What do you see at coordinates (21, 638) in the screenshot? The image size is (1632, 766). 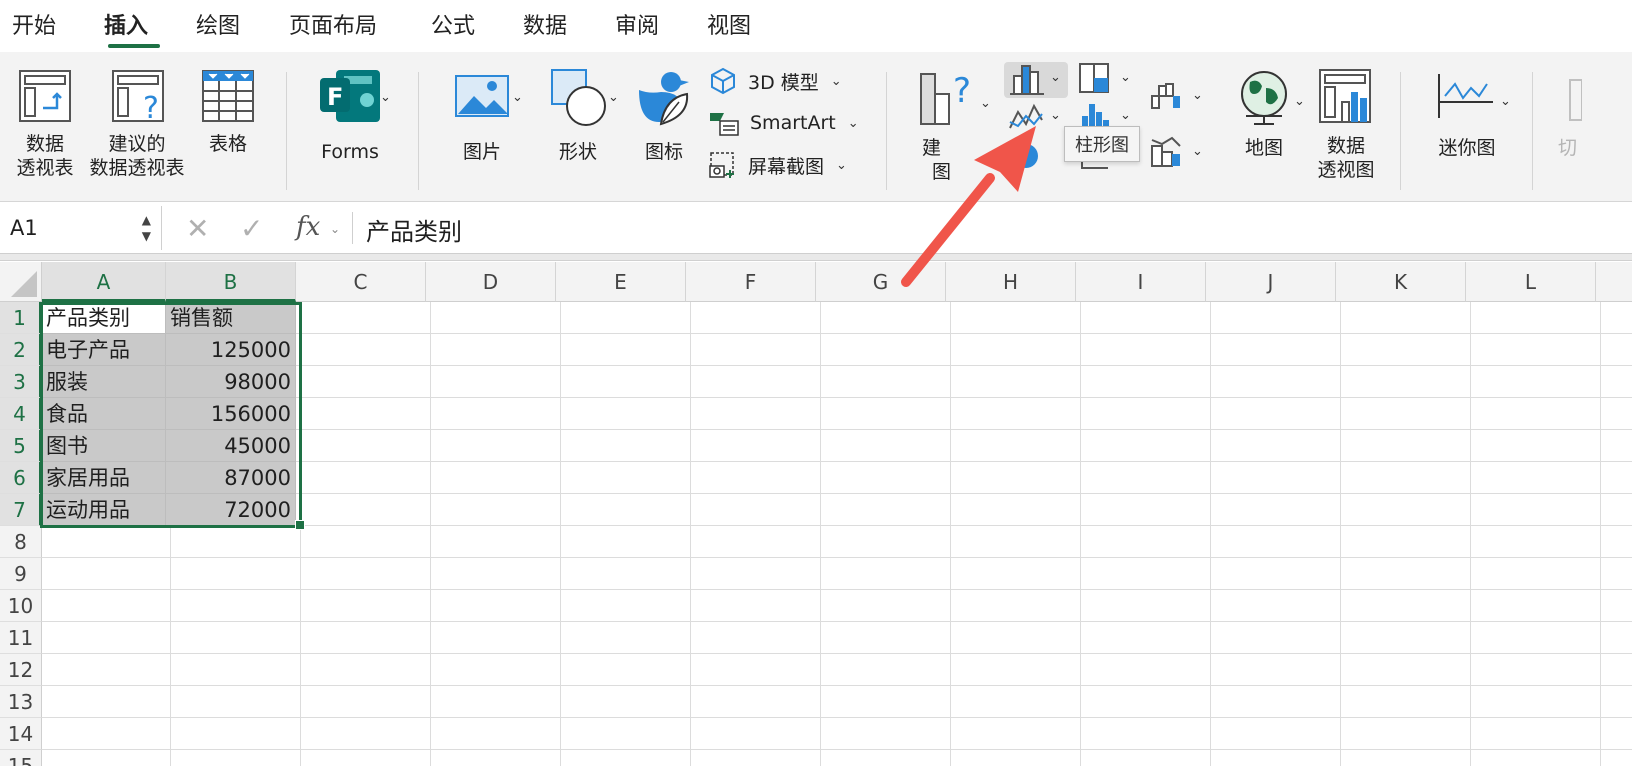 I see `row-header-11: 11` at bounding box center [21, 638].